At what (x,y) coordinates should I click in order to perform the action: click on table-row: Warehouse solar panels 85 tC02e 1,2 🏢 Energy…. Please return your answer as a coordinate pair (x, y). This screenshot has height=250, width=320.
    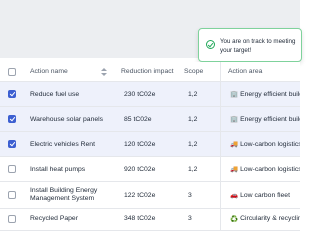
    Looking at the image, I should click on (150, 119).